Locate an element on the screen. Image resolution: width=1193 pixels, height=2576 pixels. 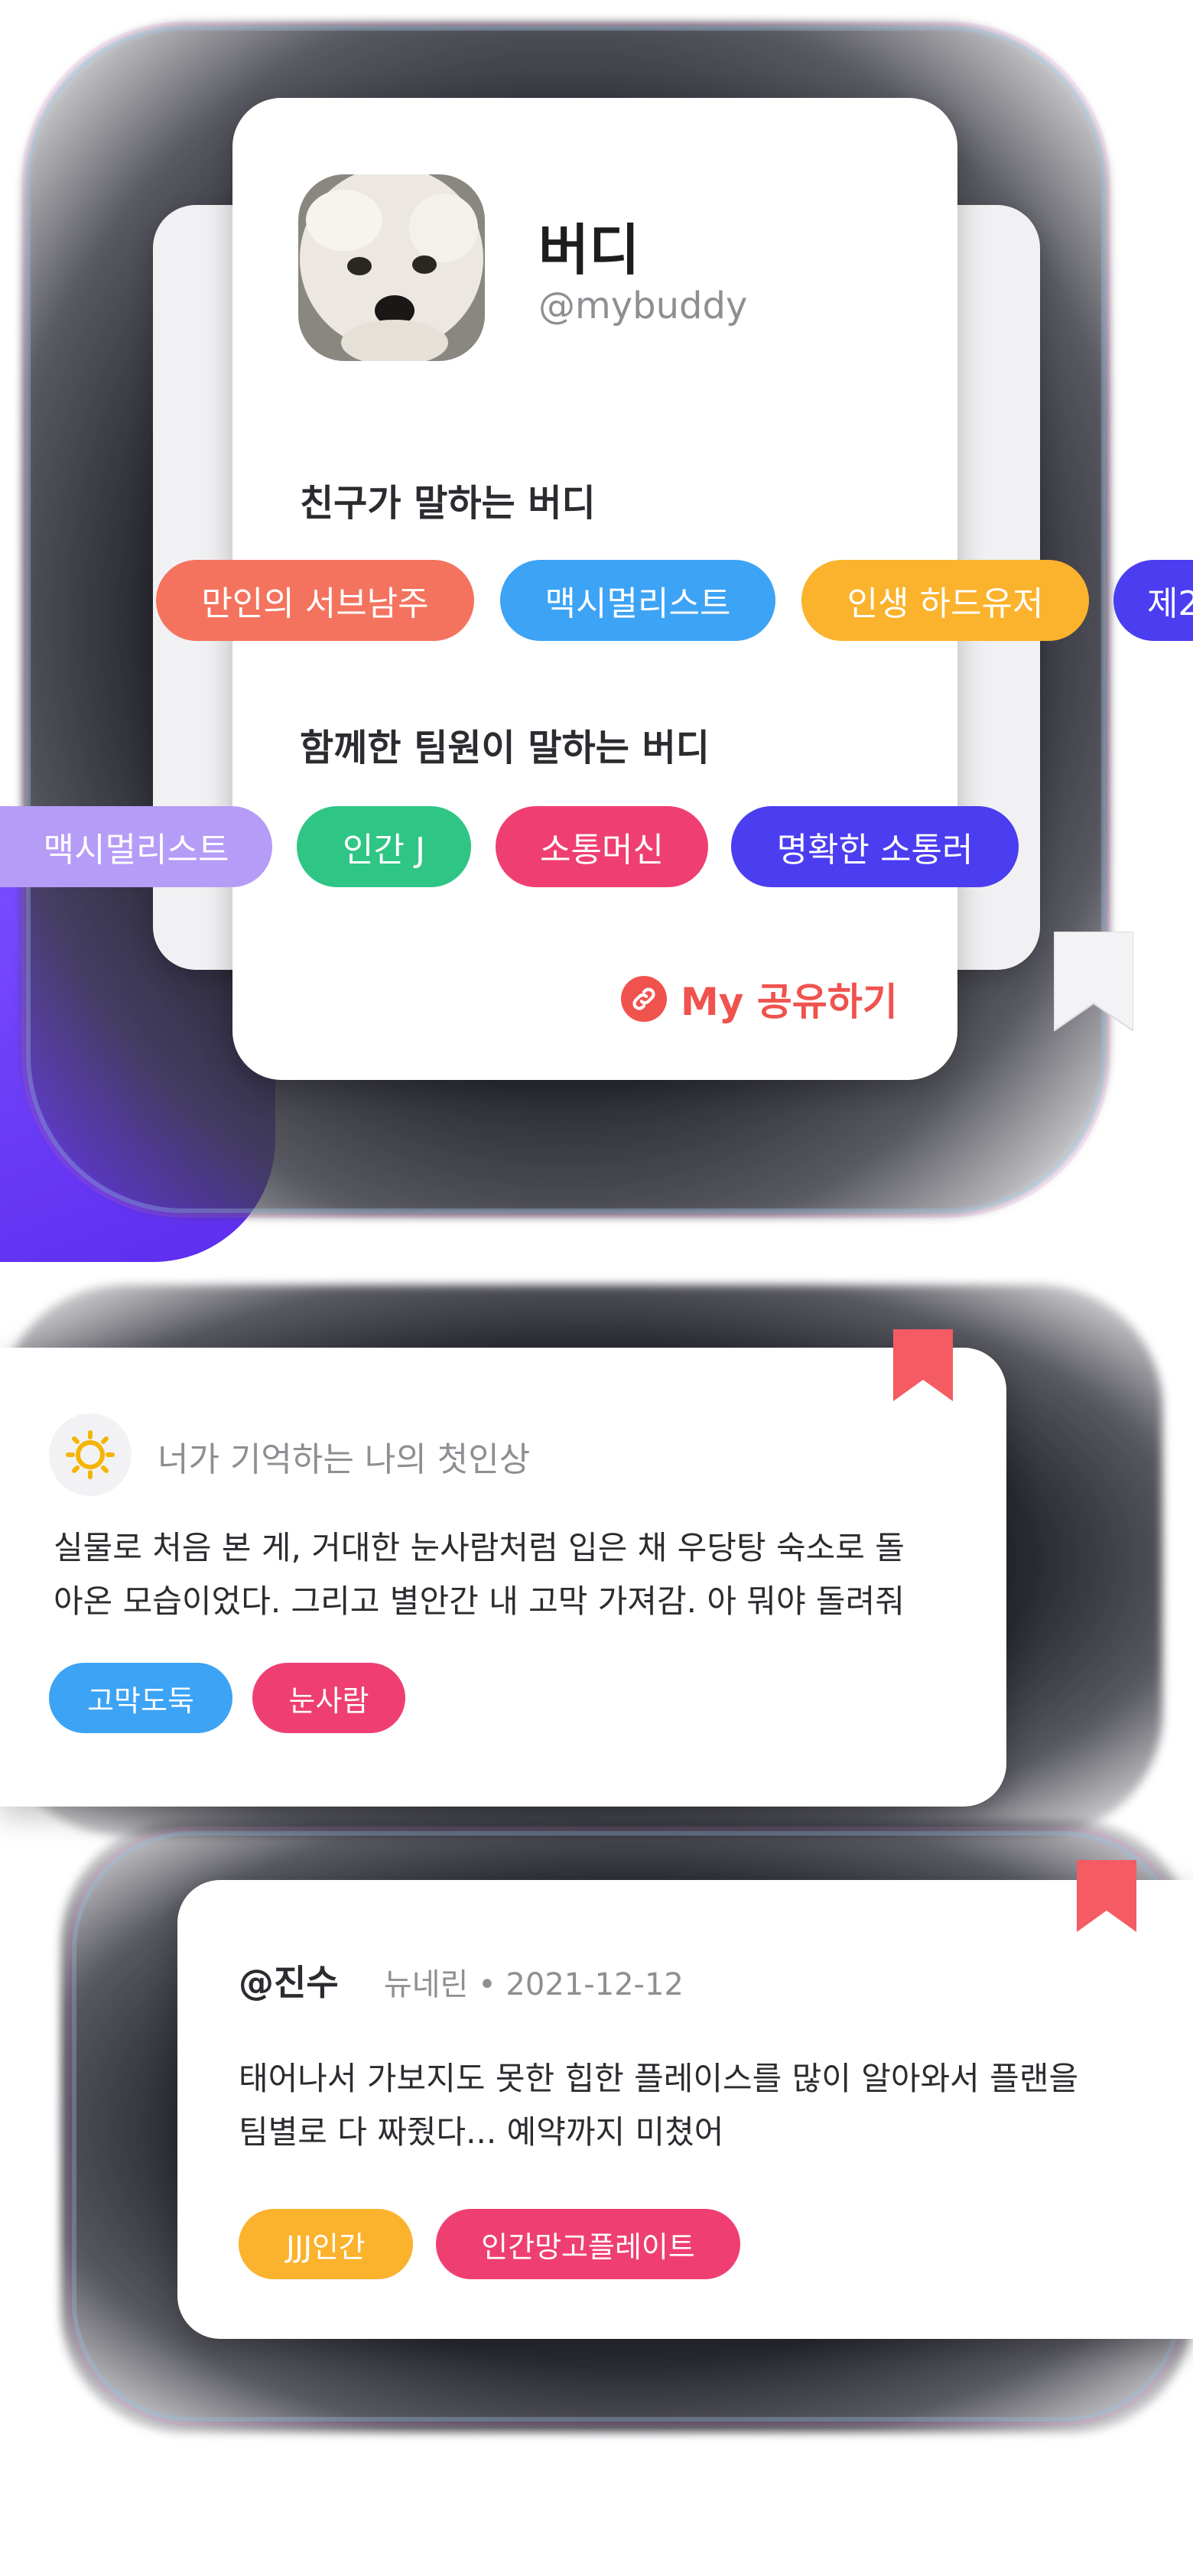
profile-name: 버디 is located at coordinates (589, 250).